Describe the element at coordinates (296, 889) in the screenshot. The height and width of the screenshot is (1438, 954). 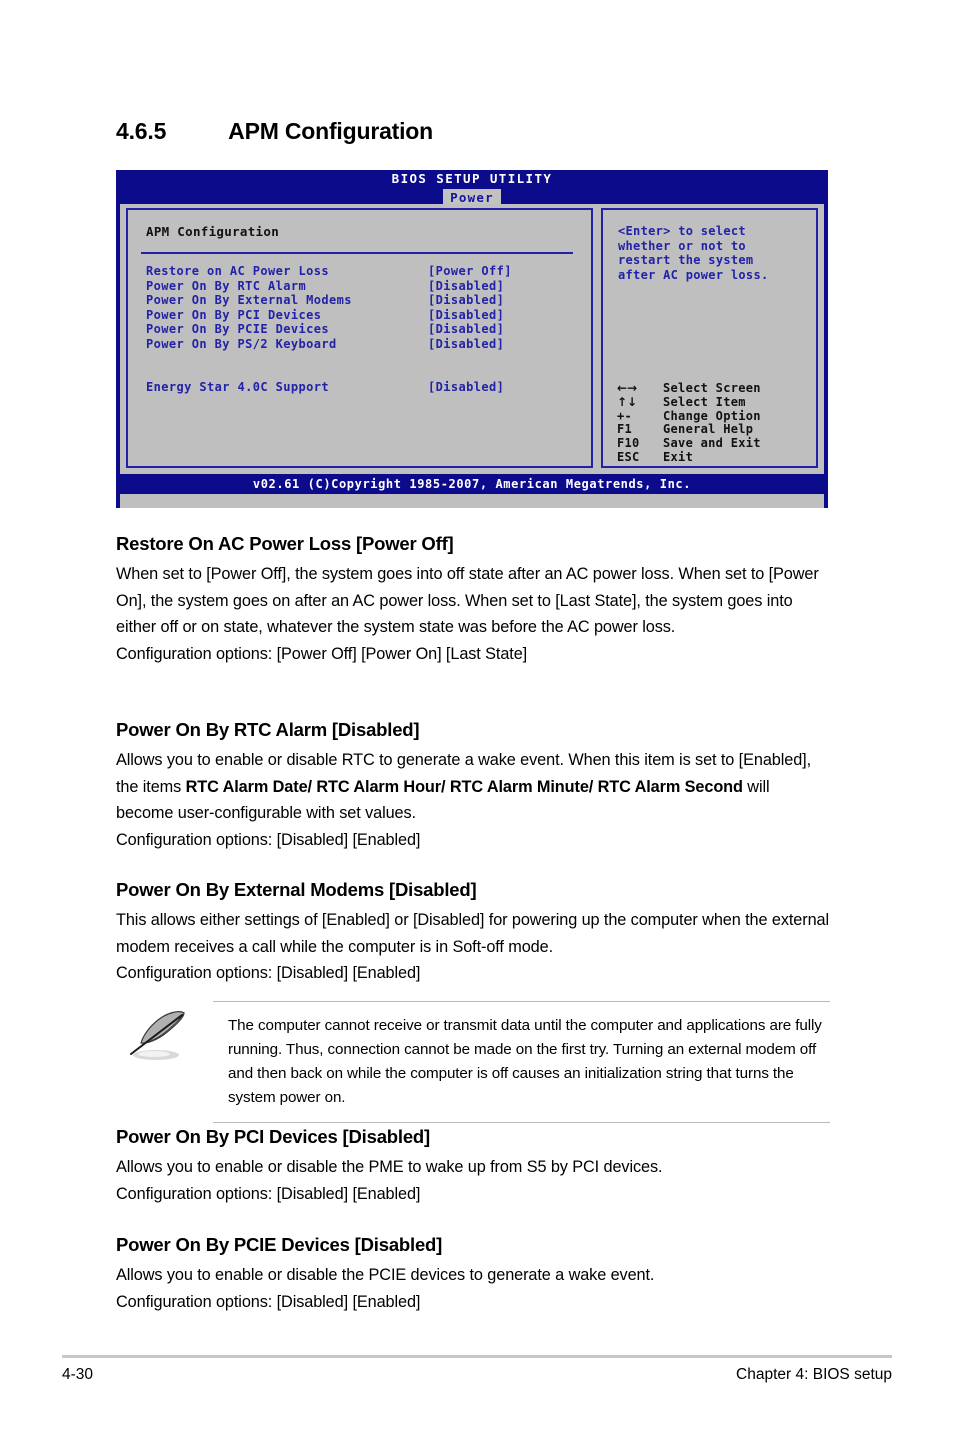
I see `item-heading: Power On By External Modems [Disabled]` at that location.